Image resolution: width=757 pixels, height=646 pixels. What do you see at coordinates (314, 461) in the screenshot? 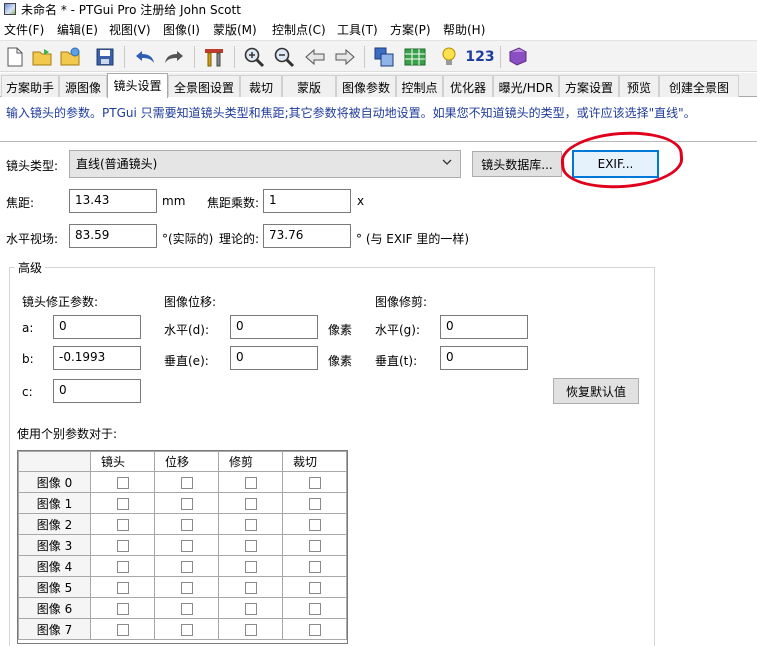
I see `column-header-crop: 裁切` at bounding box center [314, 461].